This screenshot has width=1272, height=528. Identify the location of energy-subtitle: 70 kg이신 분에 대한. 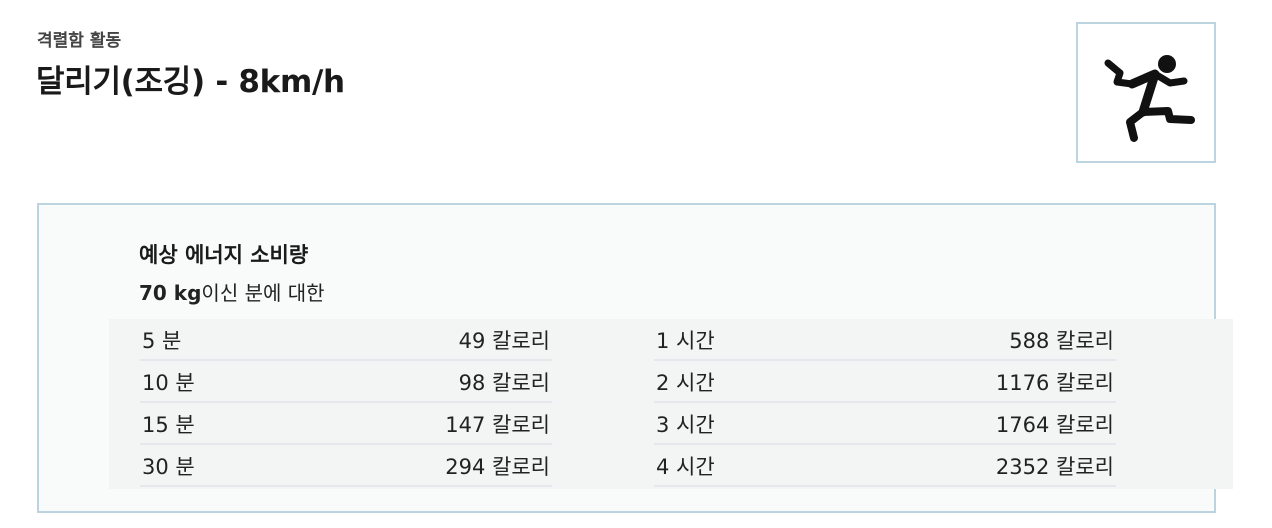
(232, 291).